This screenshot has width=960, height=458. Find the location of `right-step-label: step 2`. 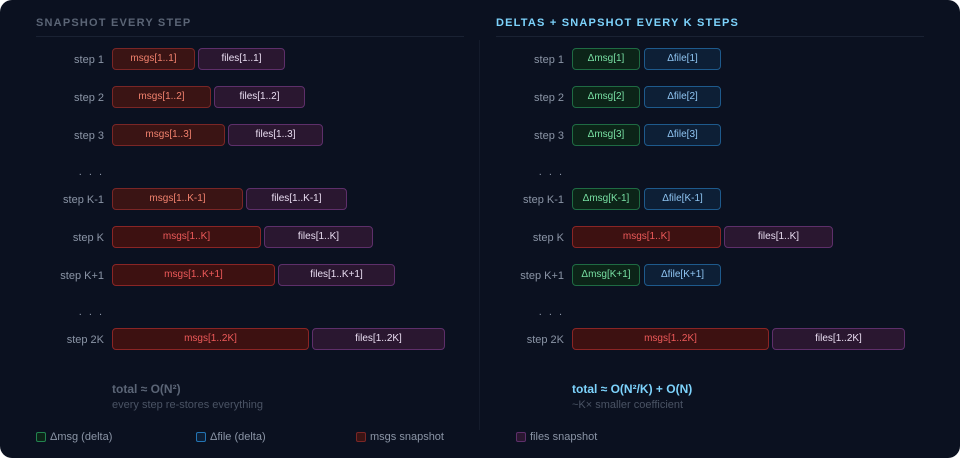

right-step-label: step 2 is located at coordinates (549, 98).